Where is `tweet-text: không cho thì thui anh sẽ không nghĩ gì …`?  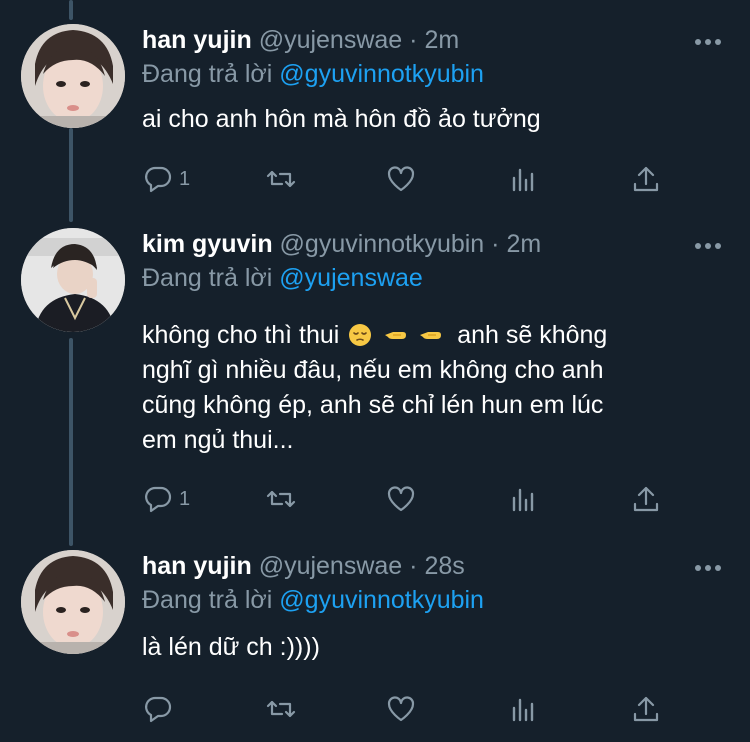 tweet-text: không cho thì thui anh sẽ không nghĩ gì … is located at coordinates (422, 388).